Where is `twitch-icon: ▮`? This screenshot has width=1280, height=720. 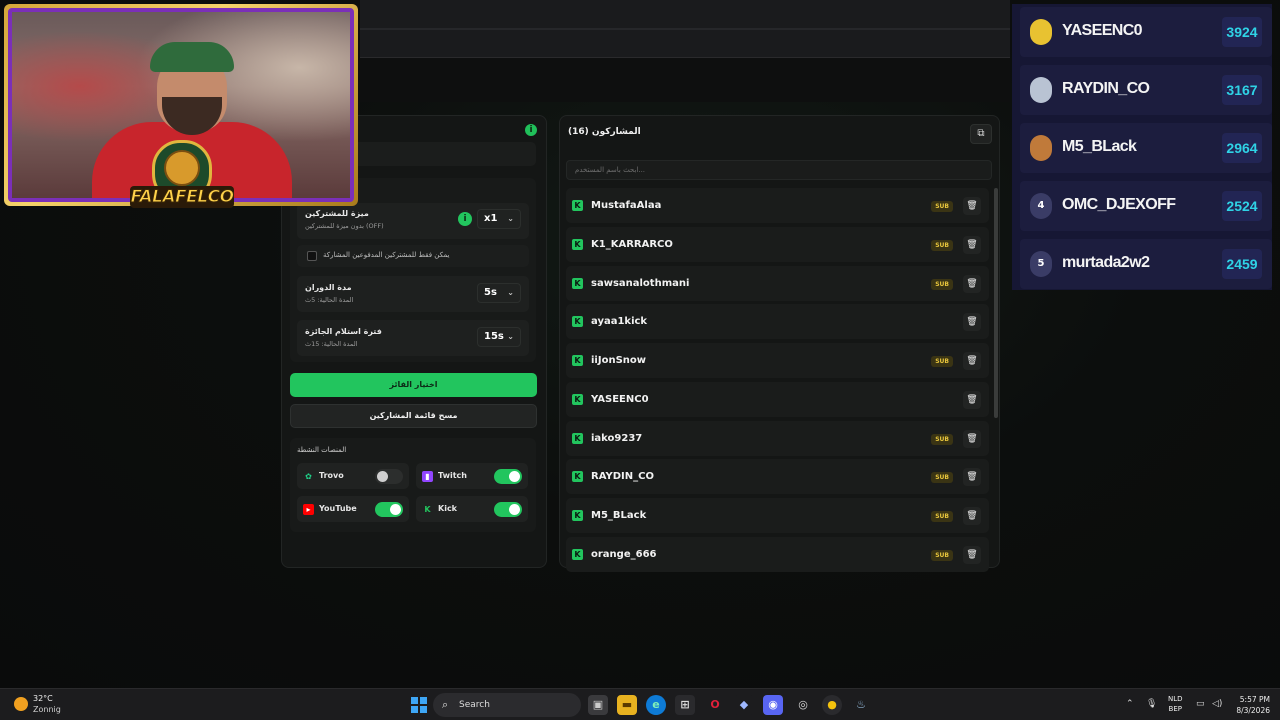 twitch-icon: ▮ is located at coordinates (427, 476).